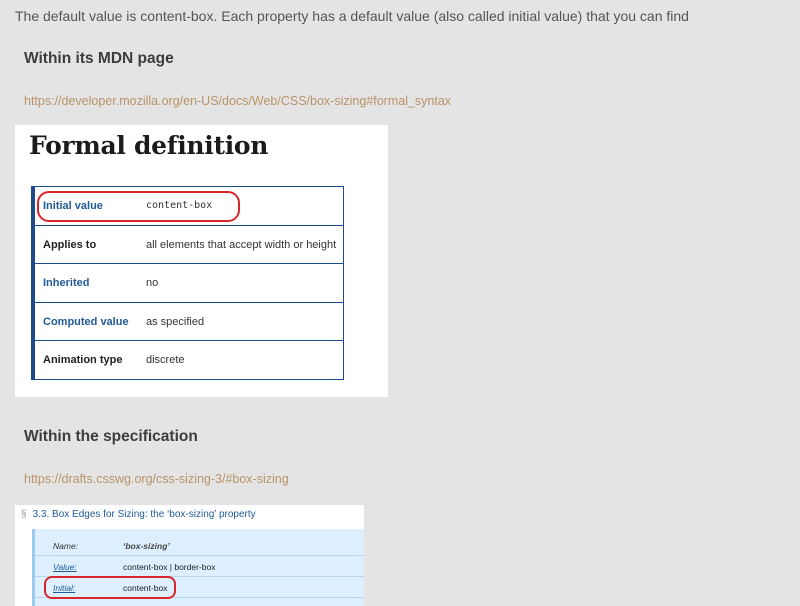  I want to click on section-mark-icon: §, so click(24, 514).